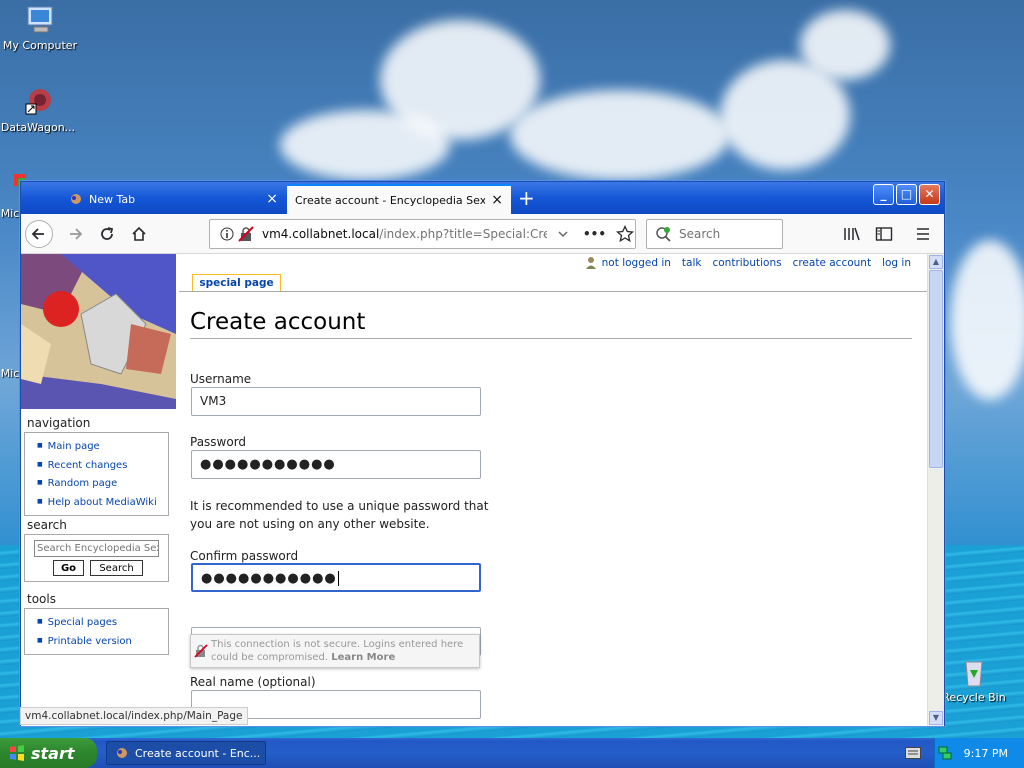 This screenshot has width=1024, height=768. What do you see at coordinates (526, 198) in the screenshot?
I see `new-tab-button: +` at bounding box center [526, 198].